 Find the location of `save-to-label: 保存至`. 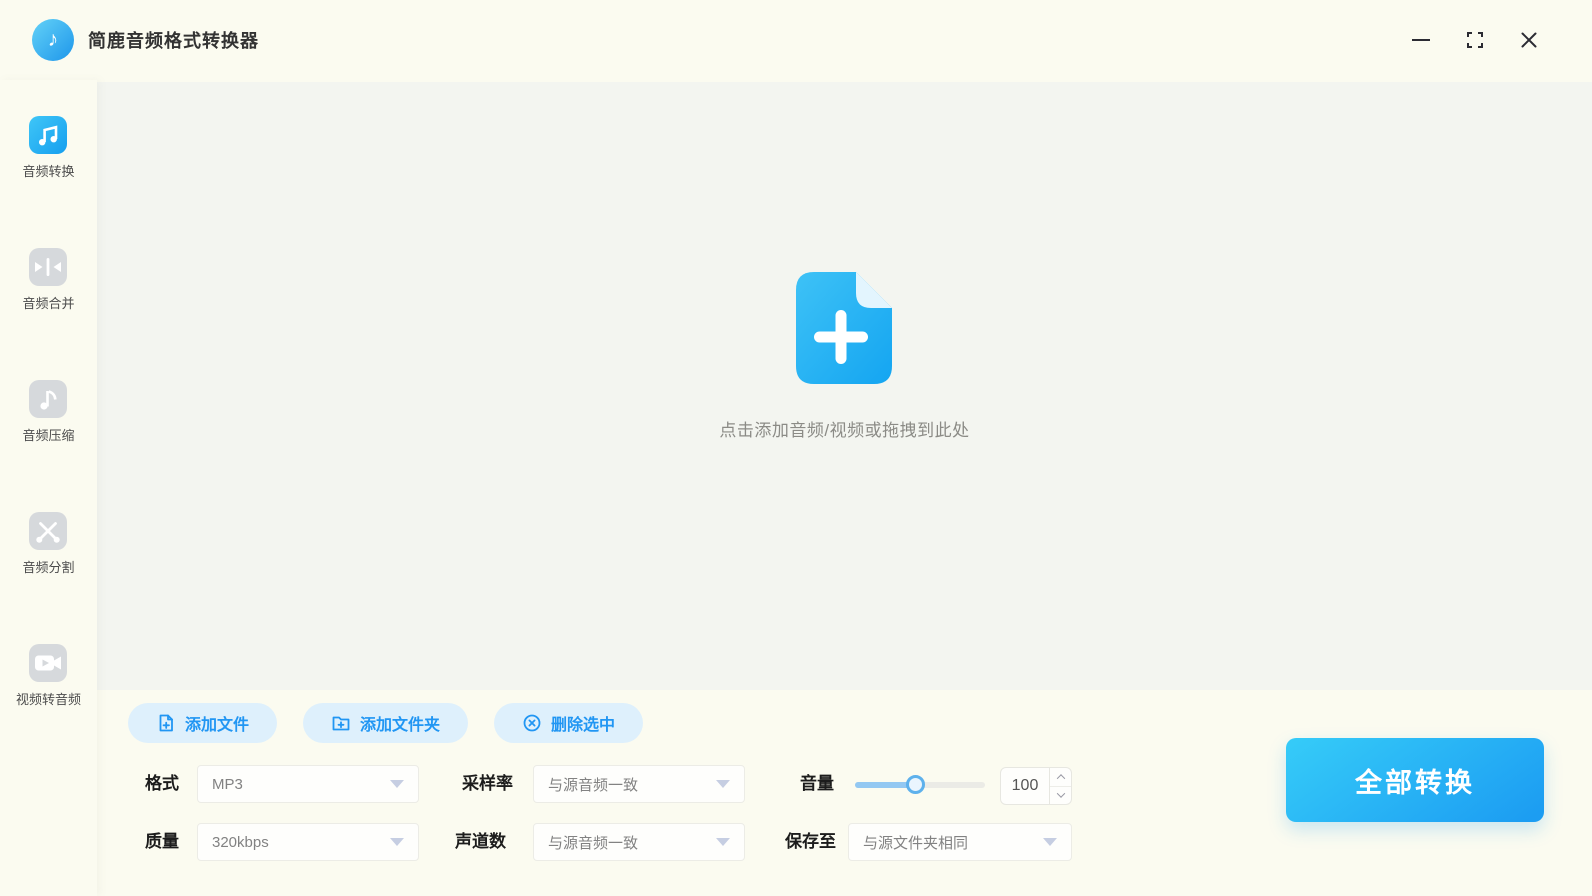

save-to-label: 保存至 is located at coordinates (810, 841).